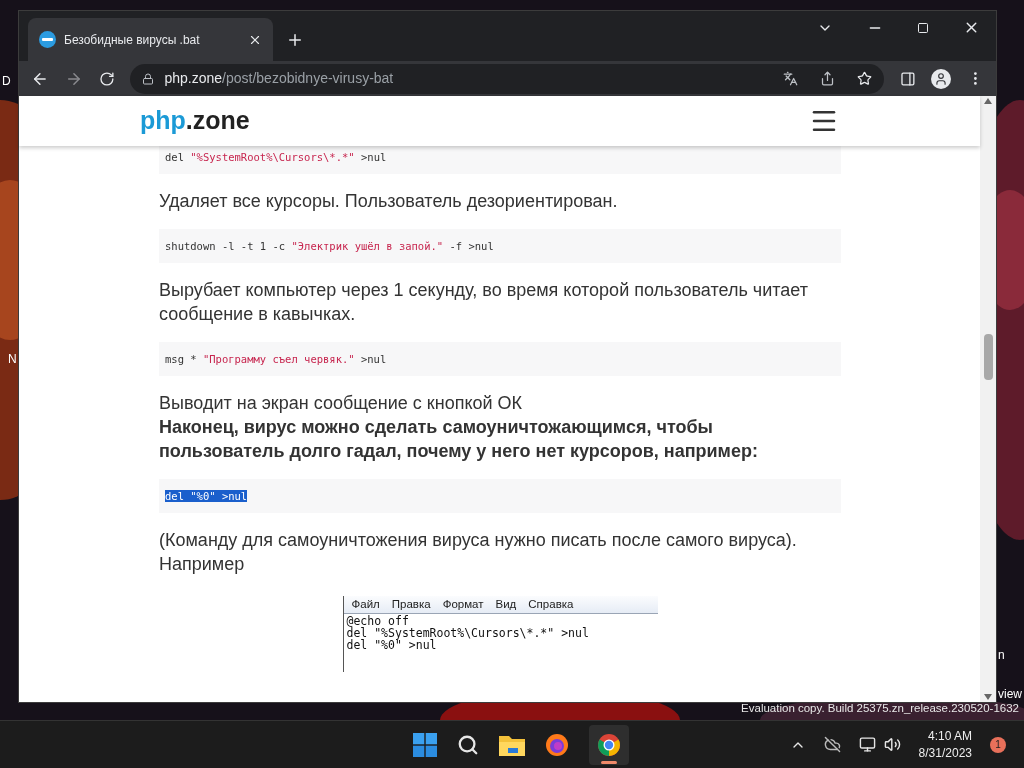 Image resolution: width=1024 pixels, height=768 pixels. Describe the element at coordinates (425, 744) in the screenshot. I see `windows-logo-icon` at that location.